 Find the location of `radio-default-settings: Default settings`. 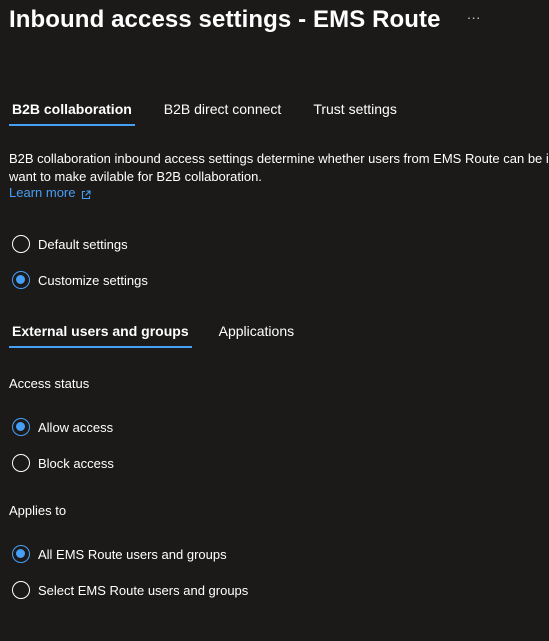

radio-default-settings: Default settings is located at coordinates (70, 244).